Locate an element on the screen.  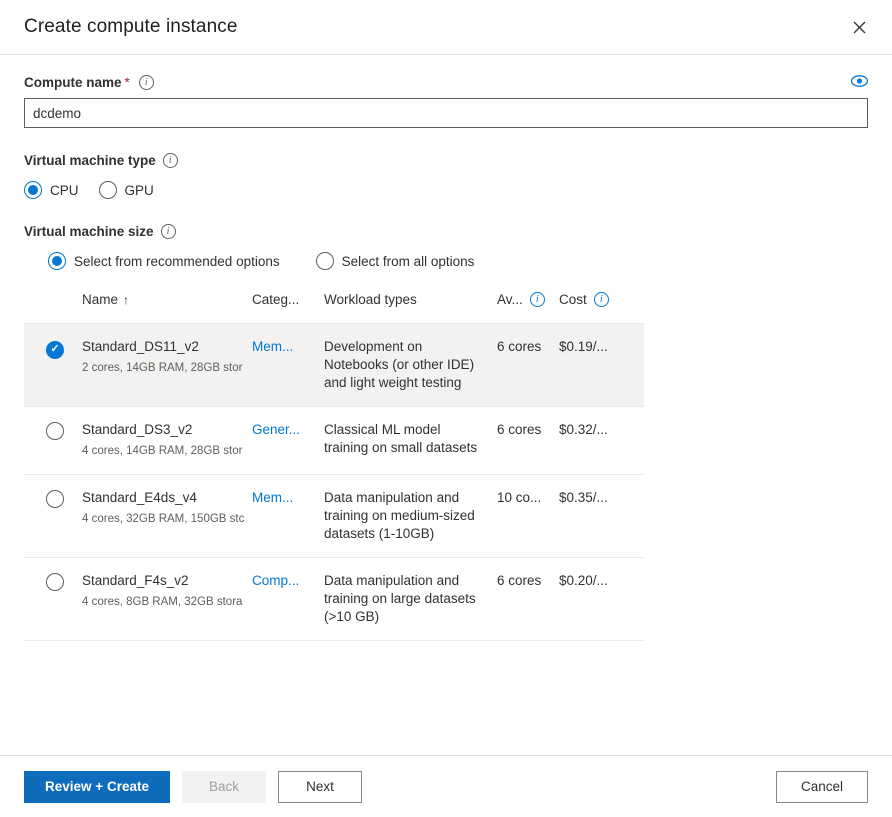
column-header-name-label: Name is located at coordinates (100, 299).